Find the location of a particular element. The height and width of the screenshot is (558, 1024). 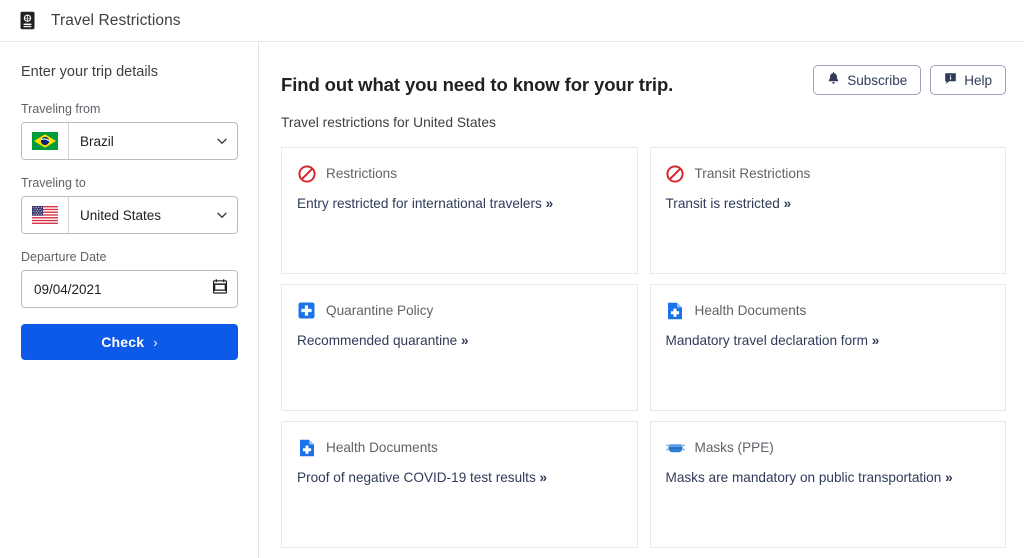

card-link: Recommended quarantine » is located at coordinates (459, 340).